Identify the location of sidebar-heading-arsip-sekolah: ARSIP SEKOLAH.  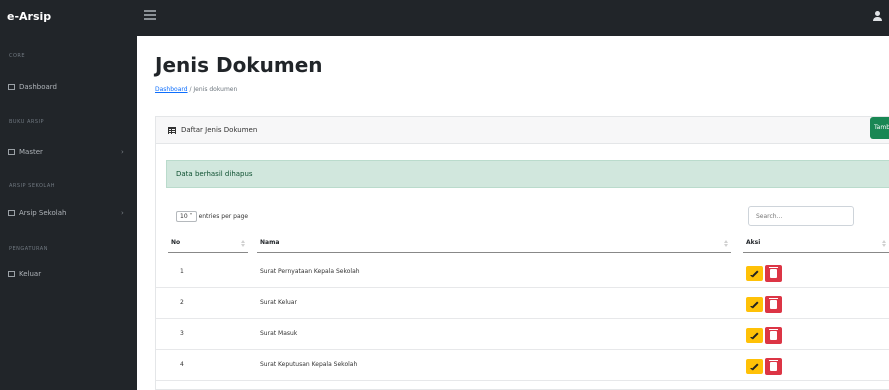
(32, 186).